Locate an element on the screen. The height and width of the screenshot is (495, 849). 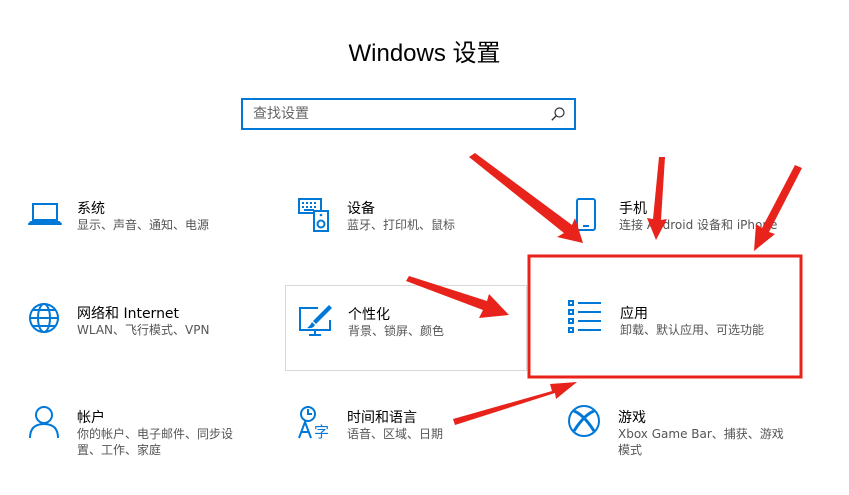
tile-description: 背景、锁屏、颜色 is located at coordinates (396, 331).